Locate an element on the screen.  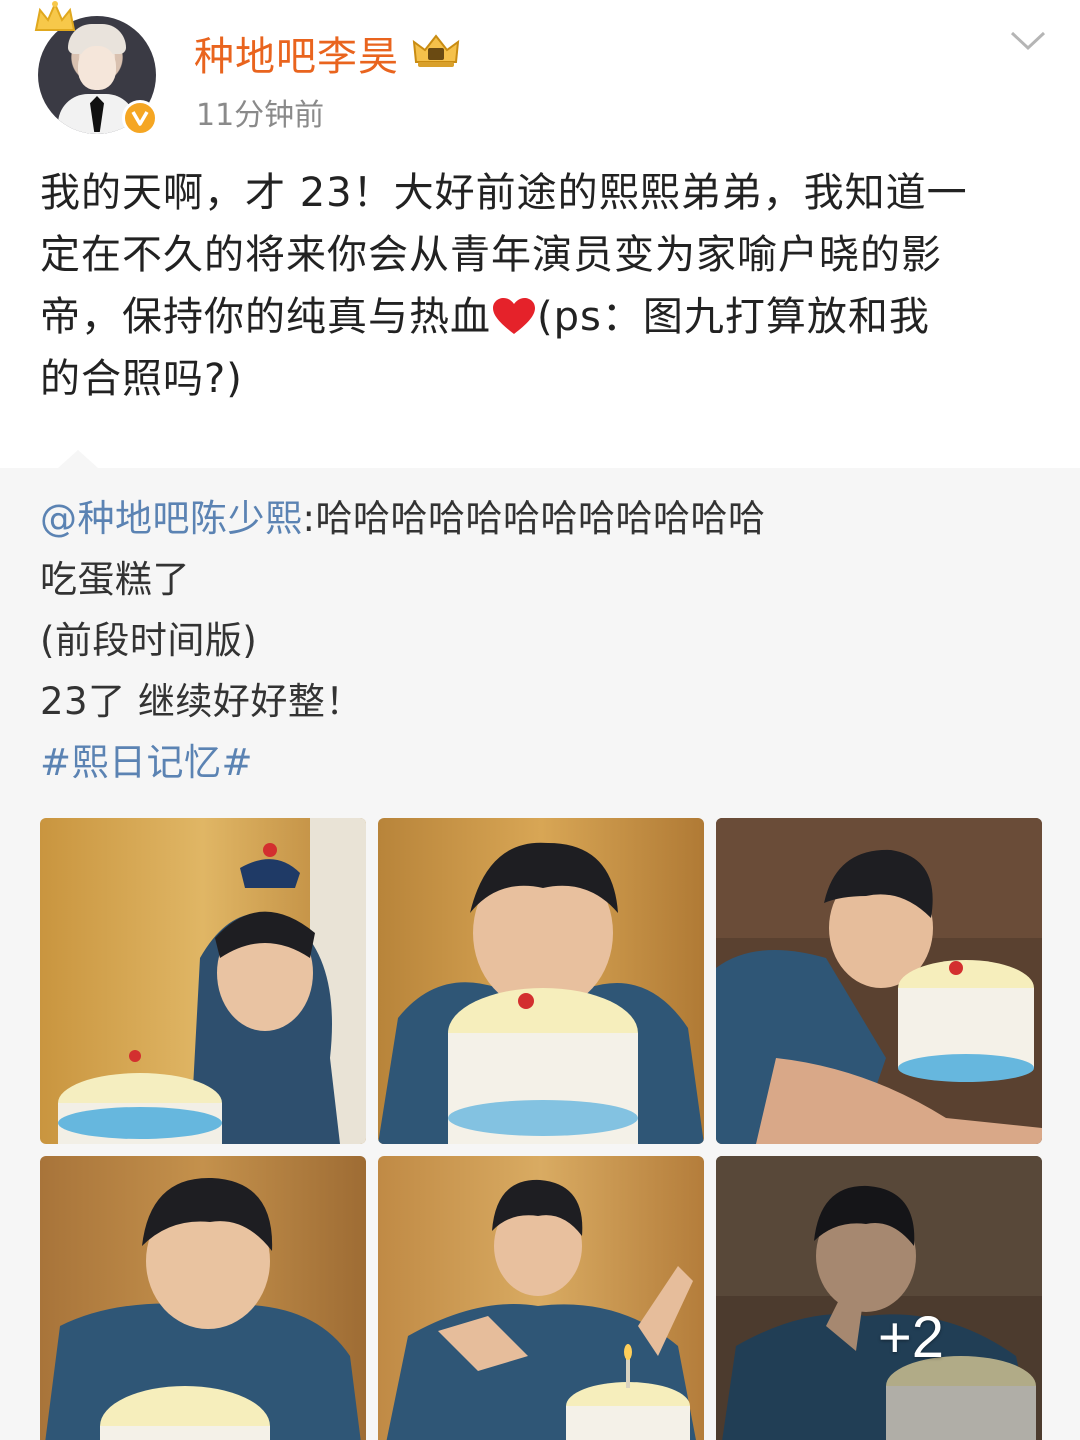
verified-badge-icon is located at coordinates (140, 118).